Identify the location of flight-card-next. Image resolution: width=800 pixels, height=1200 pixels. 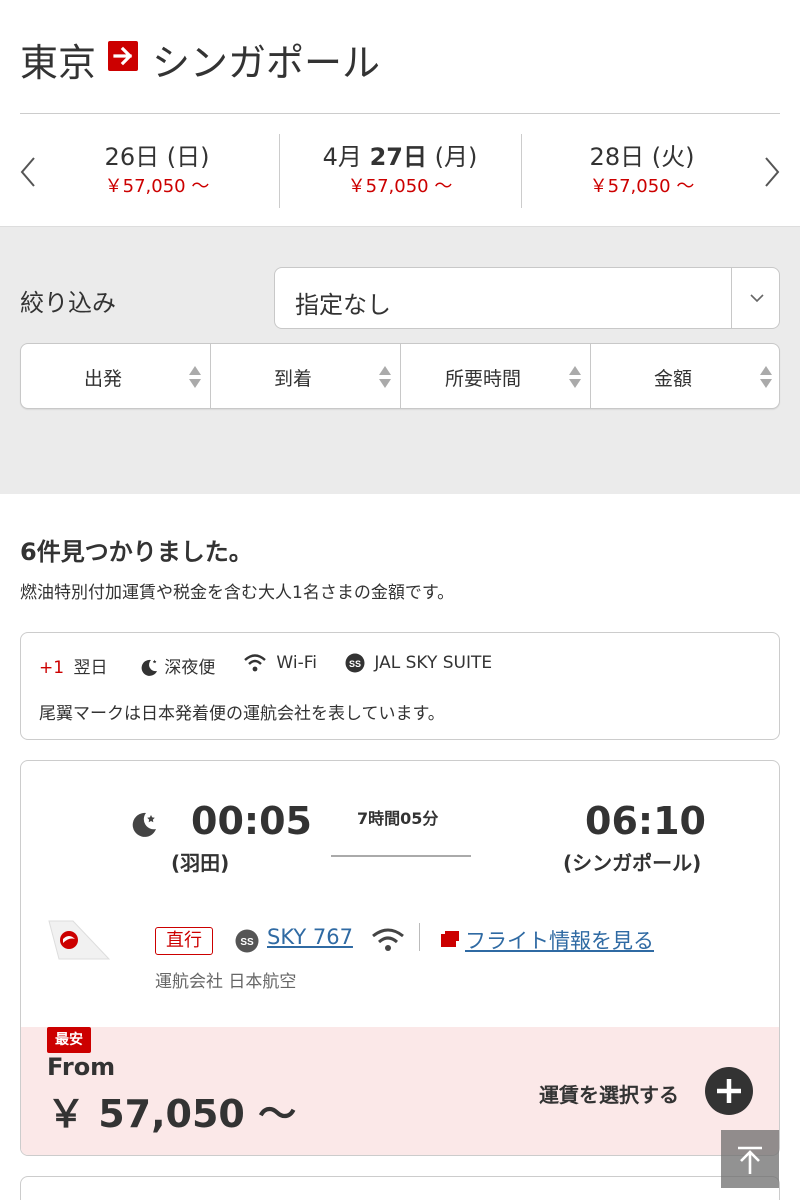
(400, 1188).